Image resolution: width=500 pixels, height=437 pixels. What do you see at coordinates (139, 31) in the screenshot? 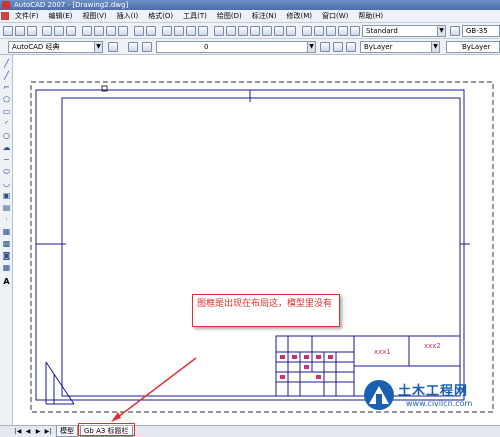
I see `undo-icon` at bounding box center [139, 31].